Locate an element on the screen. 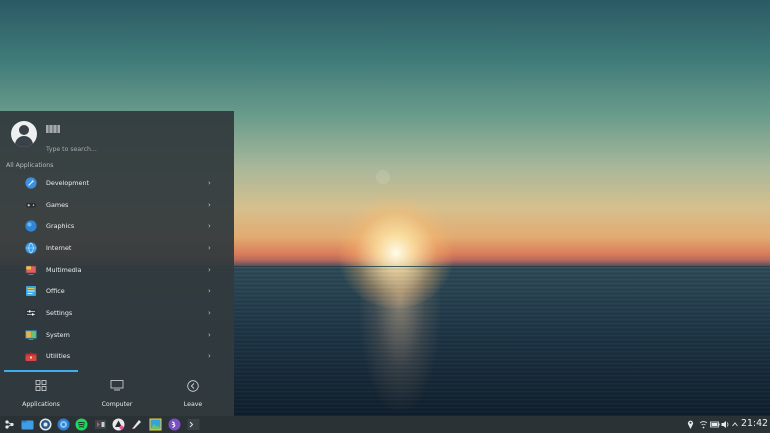 The height and width of the screenshot is (433, 770). expand-tray-icon is located at coordinates (735, 424).